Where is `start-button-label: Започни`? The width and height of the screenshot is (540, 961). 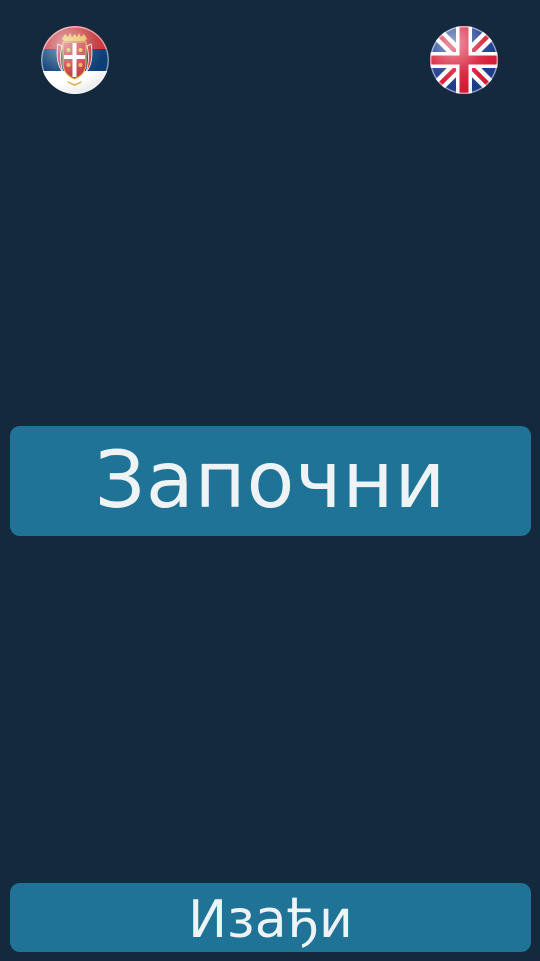
start-button-label: Започни is located at coordinates (270, 481).